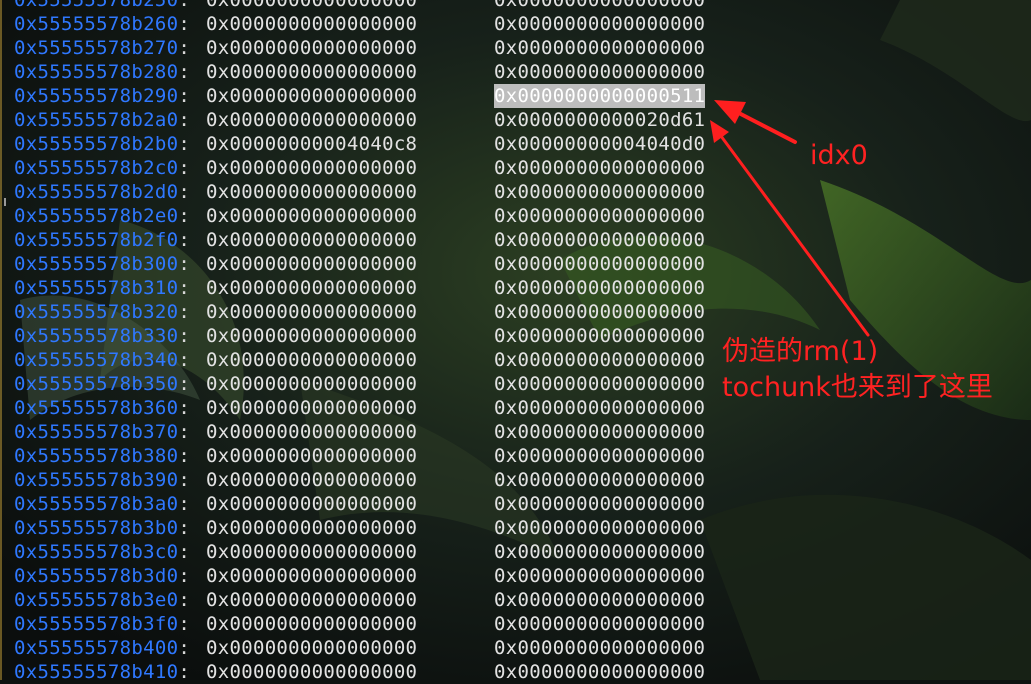  Describe the element at coordinates (839, 155) in the screenshot. I see `annotation-idx0: idx0` at that location.